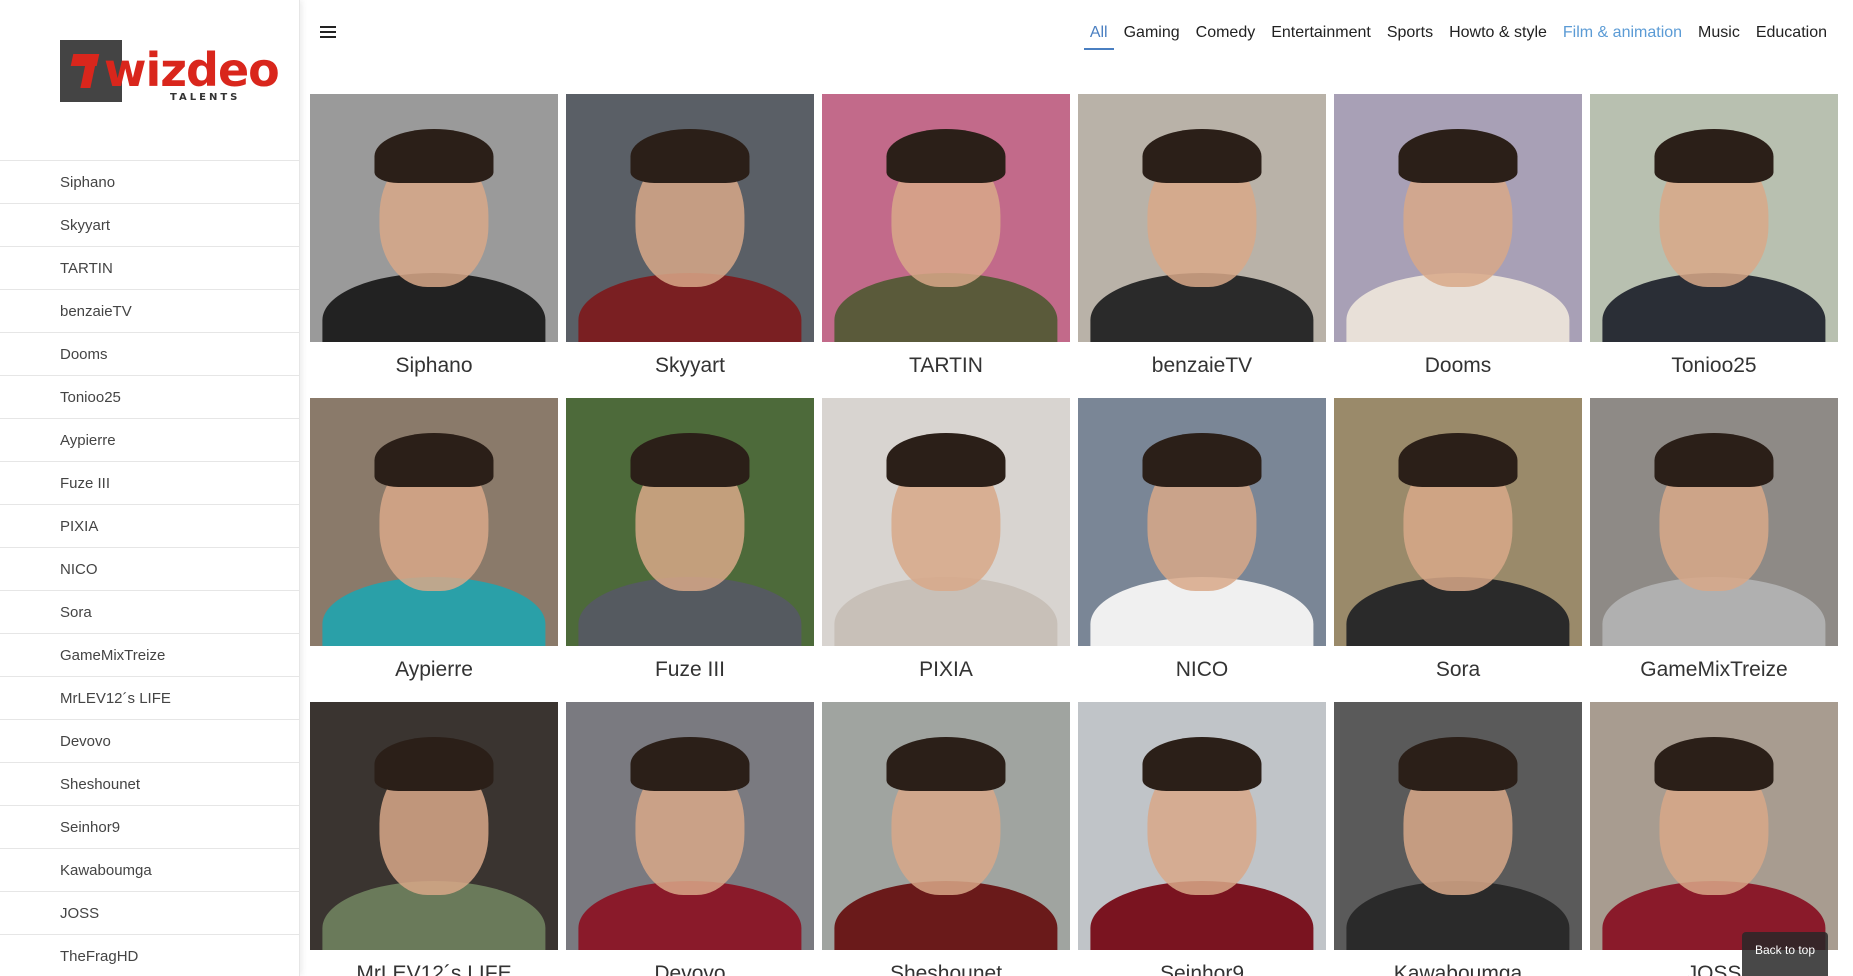 The height and width of the screenshot is (976, 1853). What do you see at coordinates (690, 963) in the screenshot?
I see `talent-name: Devovo` at bounding box center [690, 963].